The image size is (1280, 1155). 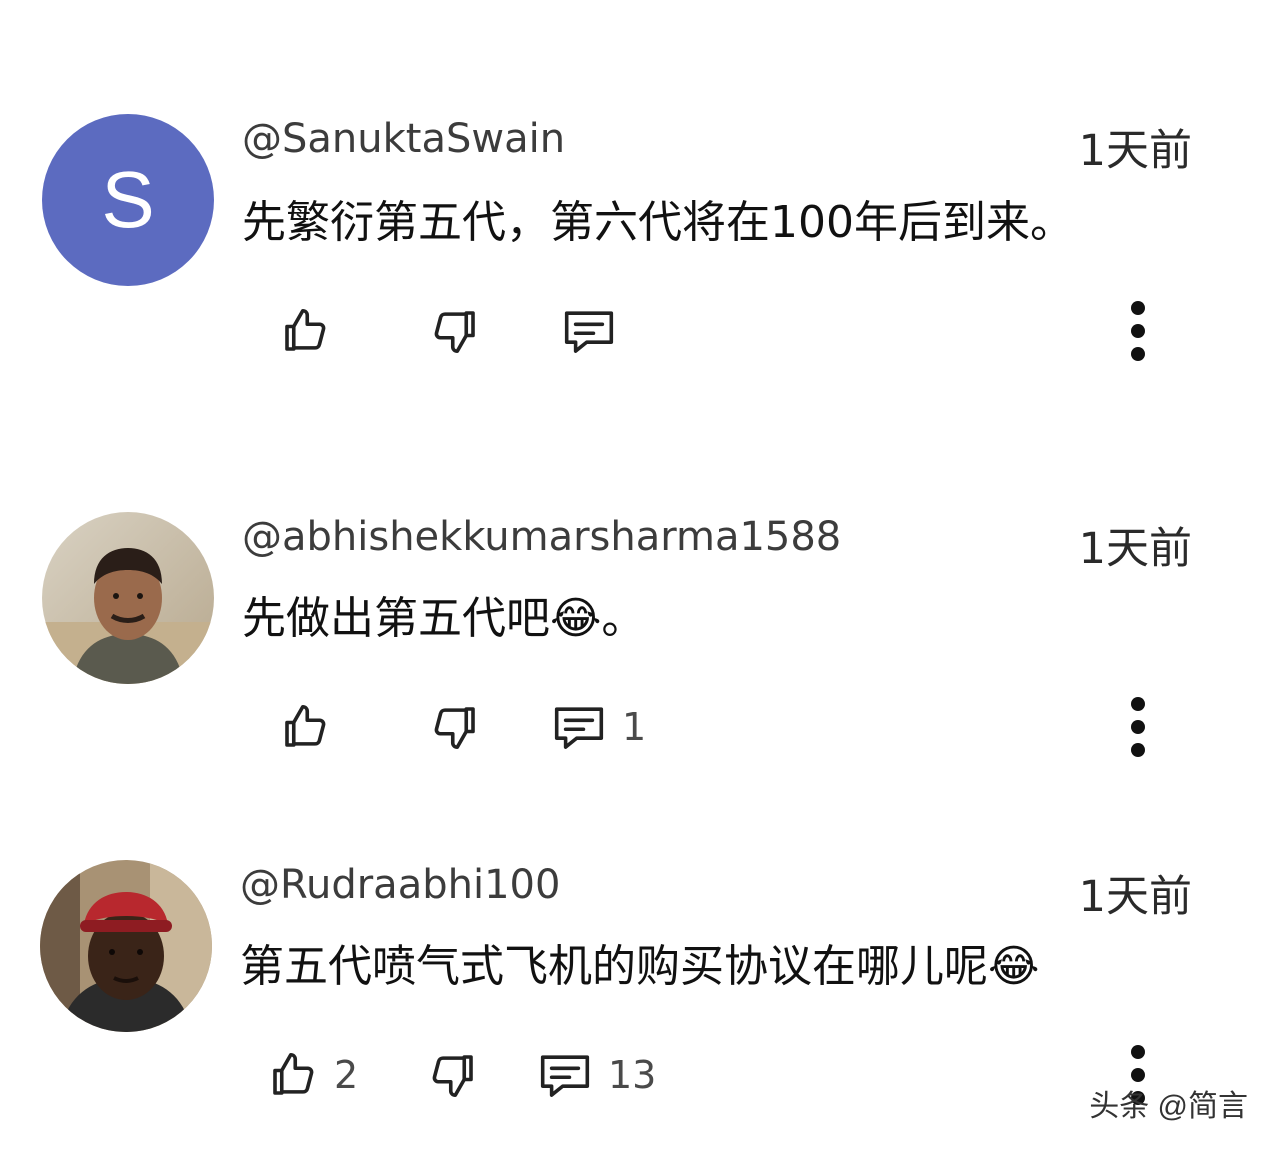 What do you see at coordinates (640, 331) in the screenshot?
I see `comment-actions` at bounding box center [640, 331].